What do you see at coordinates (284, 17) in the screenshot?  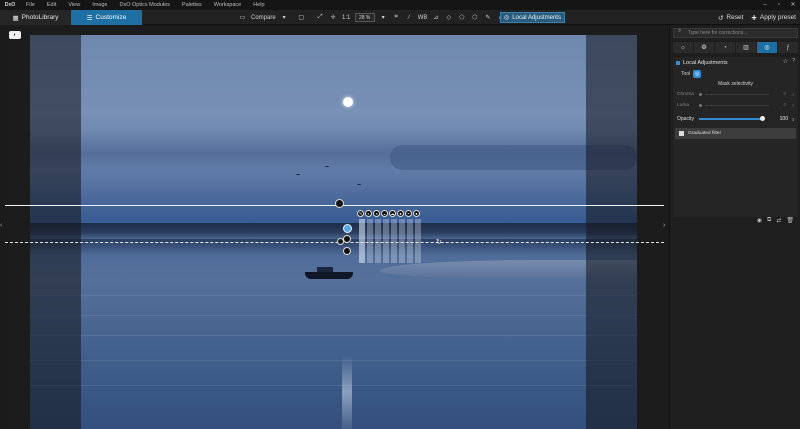 I see `chevron-down-icon: ▾` at bounding box center [284, 17].